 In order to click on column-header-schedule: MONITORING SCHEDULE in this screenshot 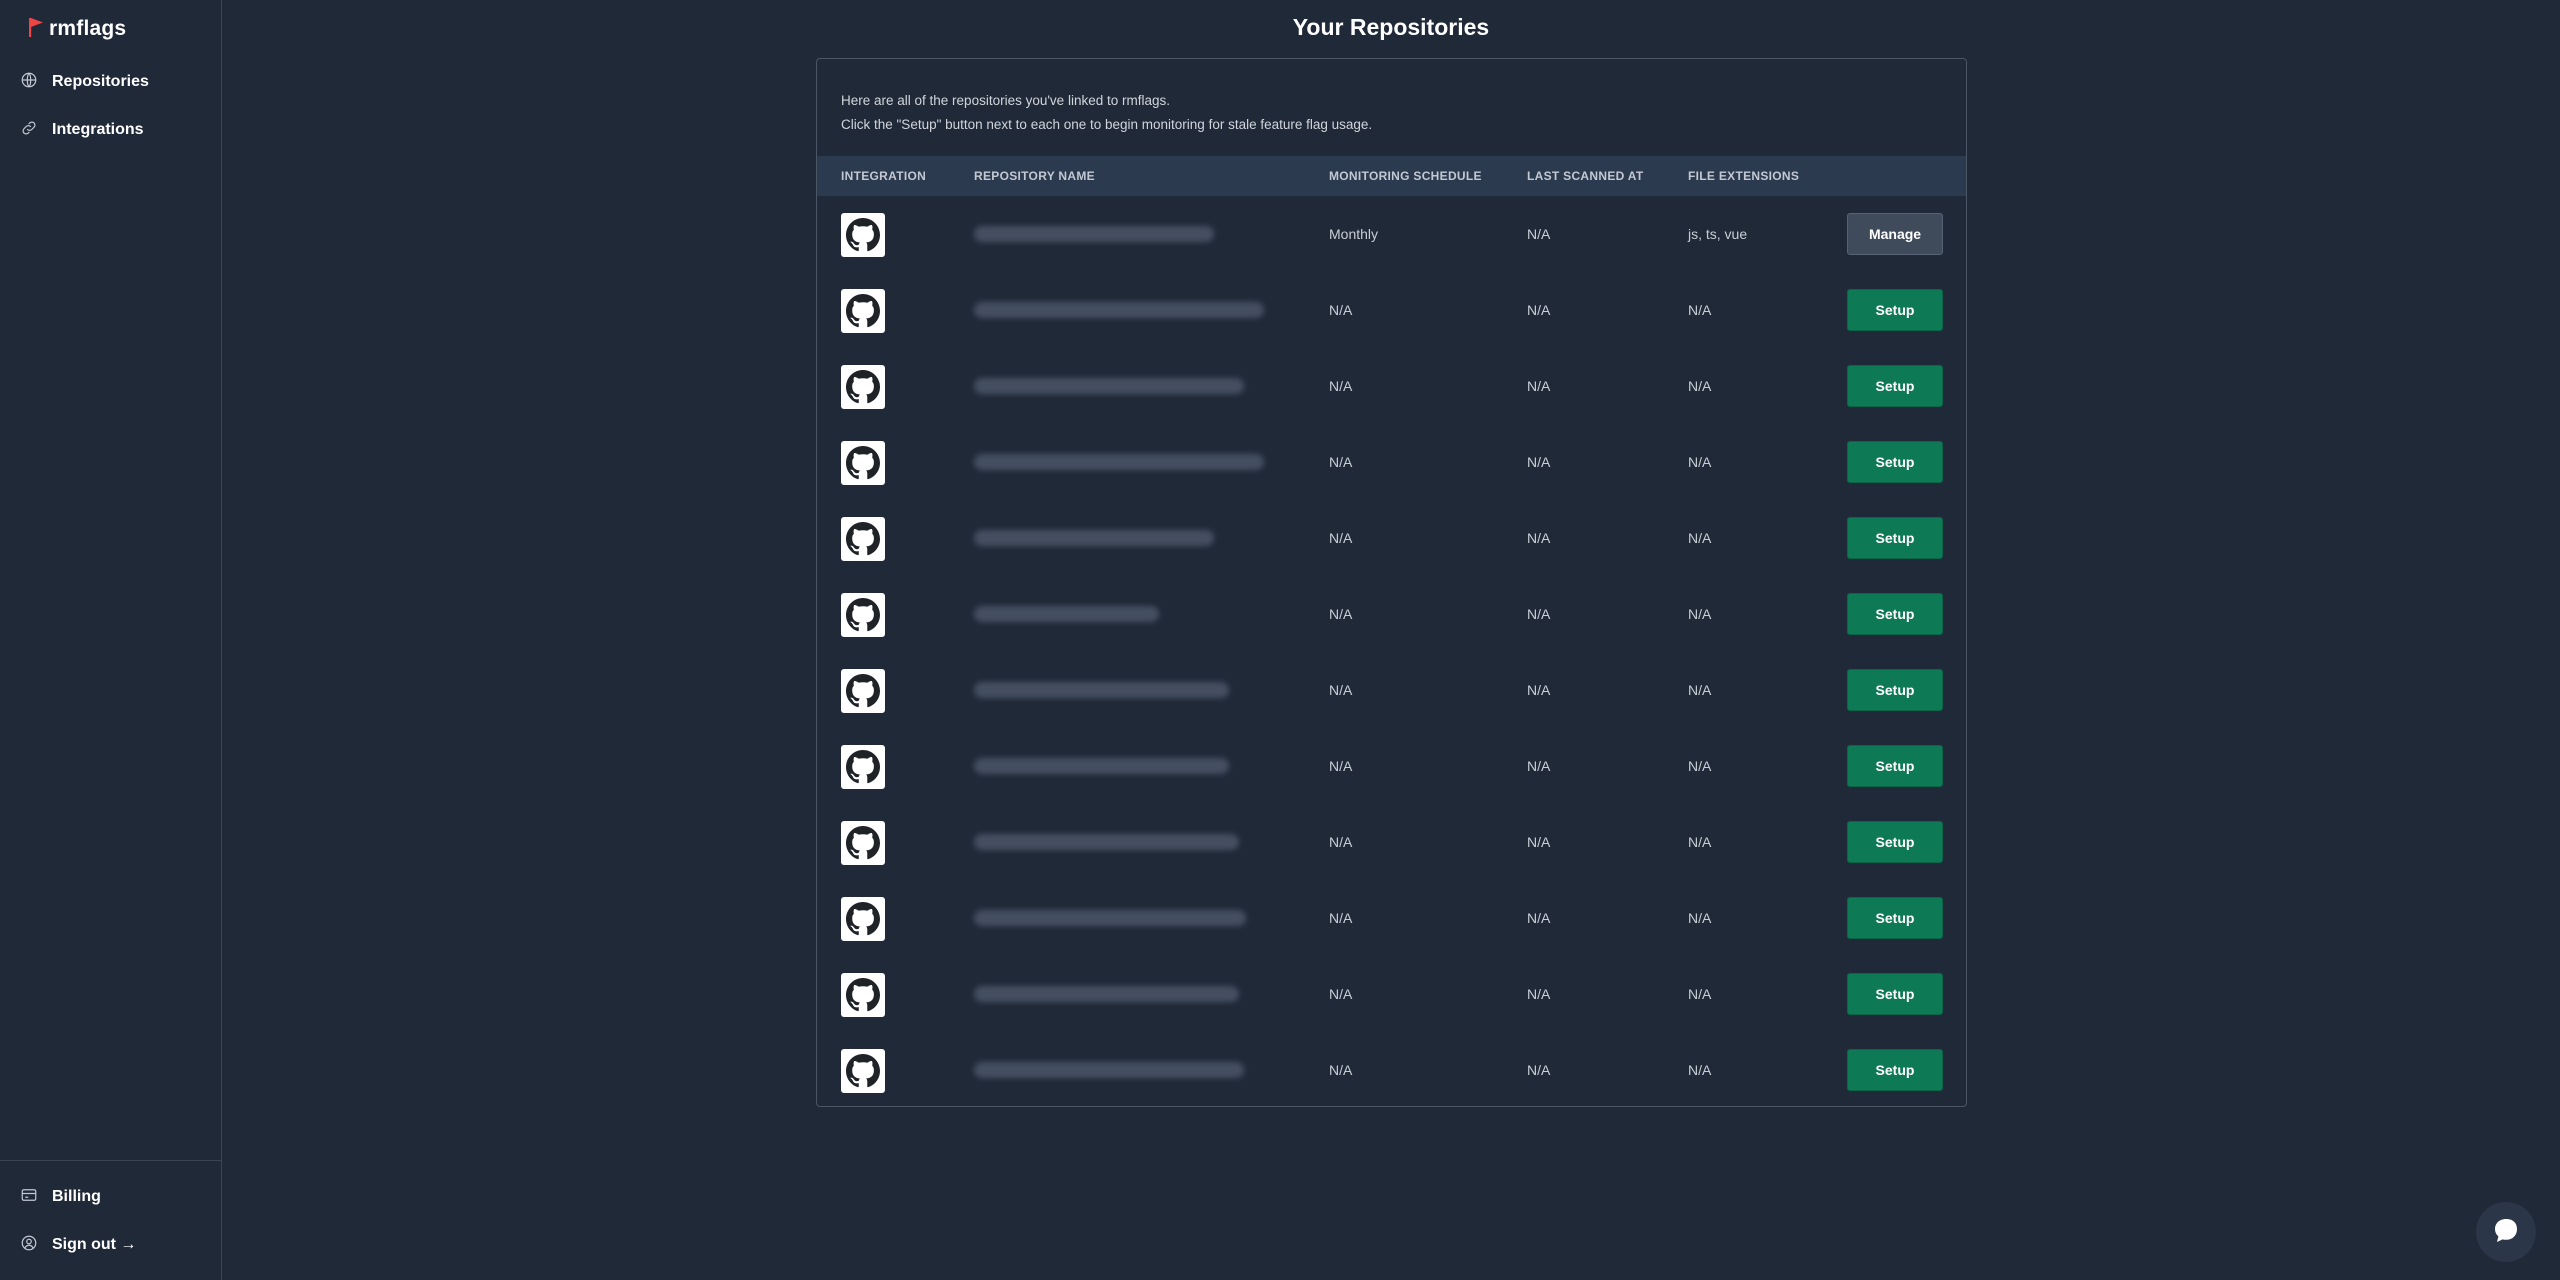, I will do `click(1405, 176)`.